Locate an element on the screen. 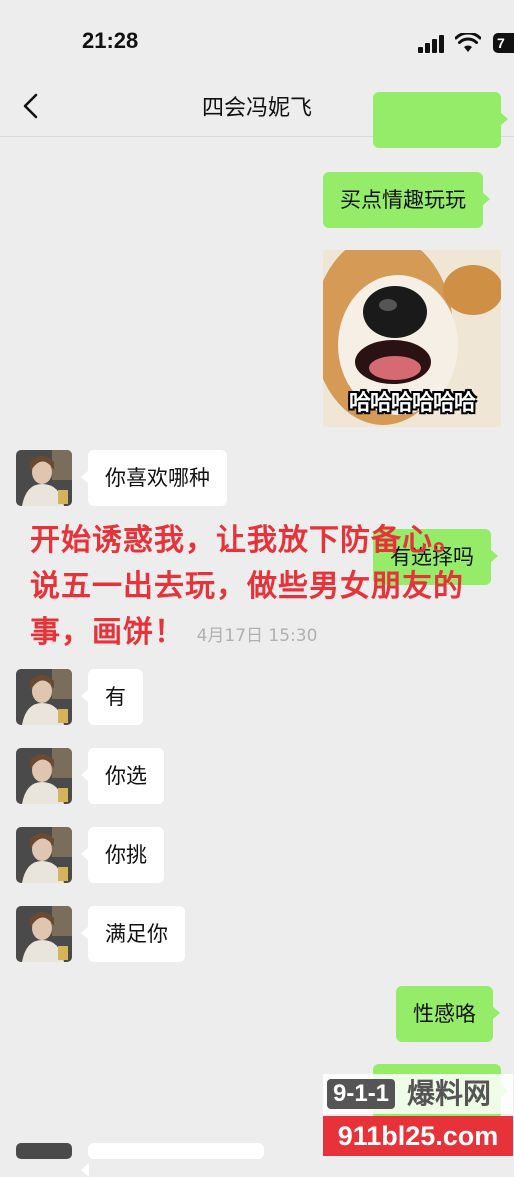 This screenshot has height=1177, width=514. watermark-name: 爆料网 is located at coordinates (449, 1093).